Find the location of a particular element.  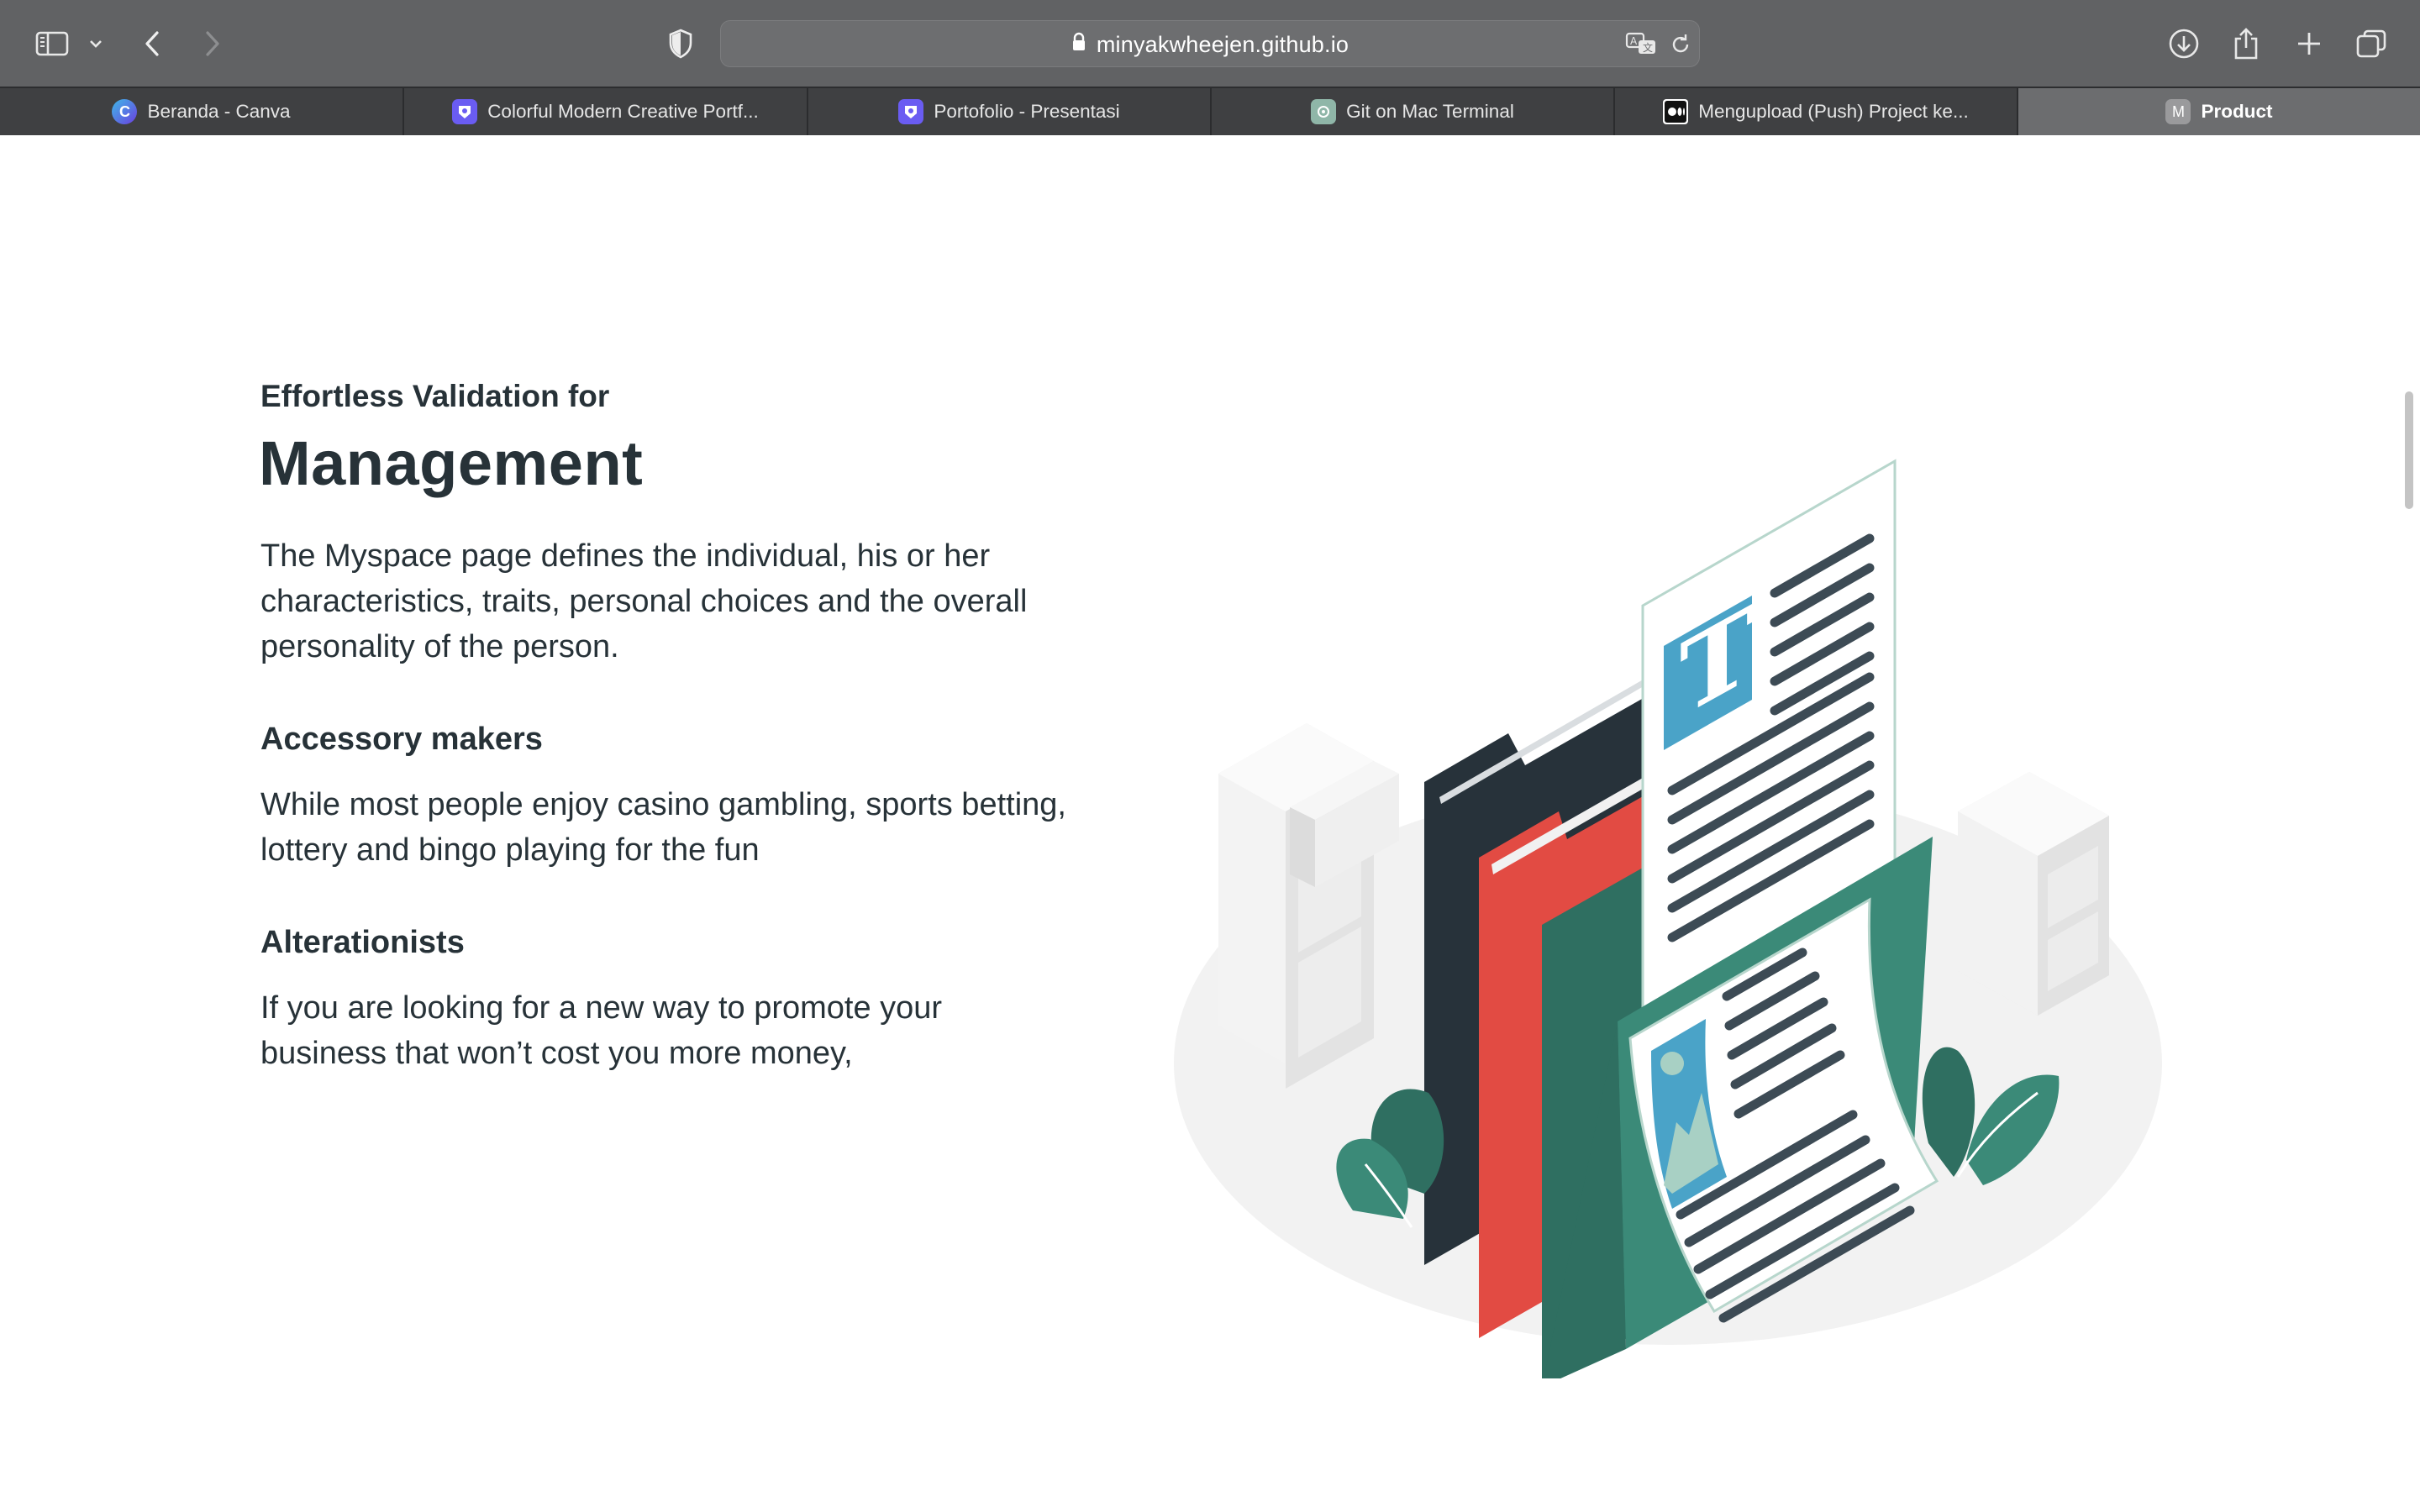

tab-label: Product is located at coordinates (2237, 111).